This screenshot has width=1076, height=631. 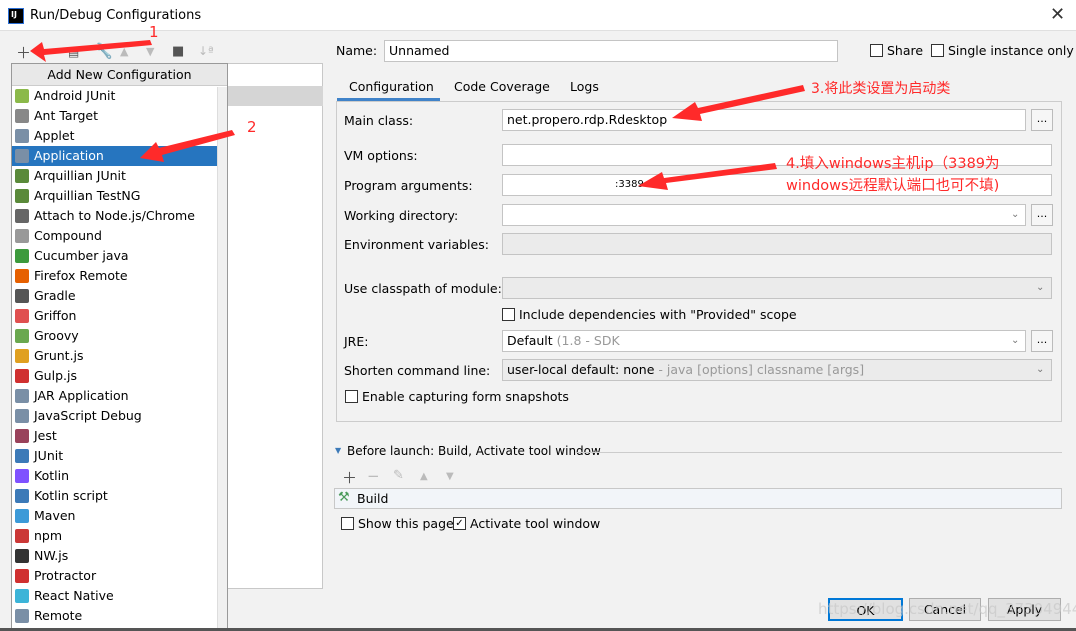 I want to click on annotation-4-line1: 4.填入windows主机ip（3389为, so click(x=893, y=164).